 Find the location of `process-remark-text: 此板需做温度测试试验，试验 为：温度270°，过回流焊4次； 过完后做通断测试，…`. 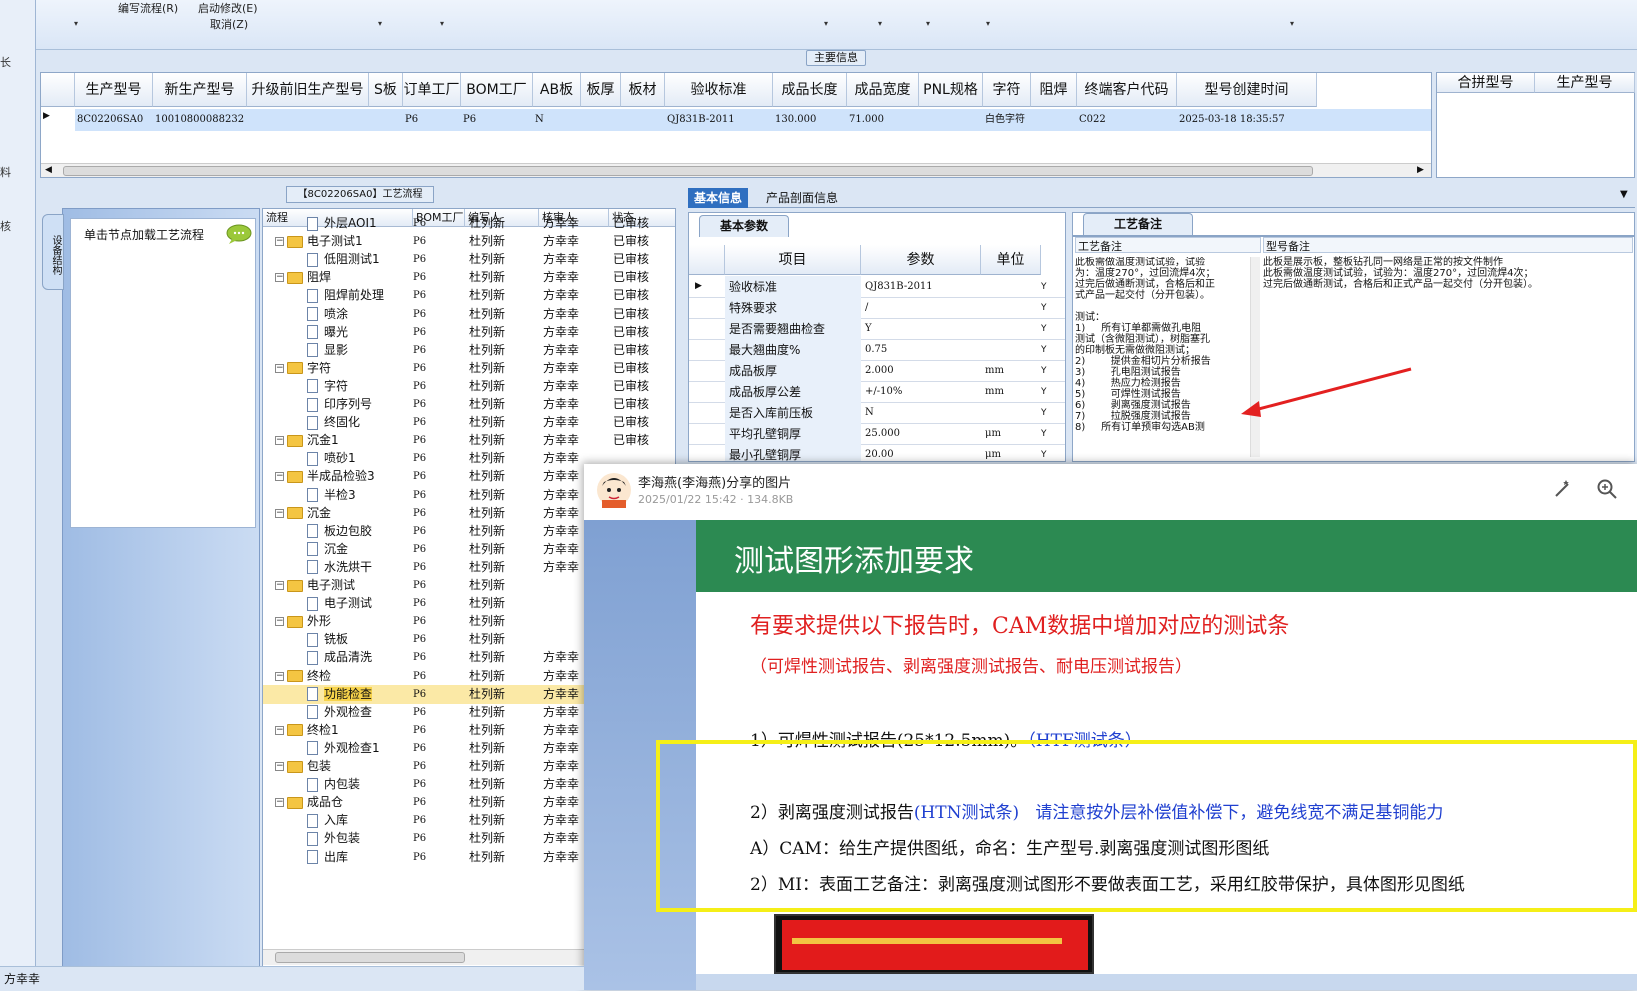

process-remark-text: 此板需做温度测试试验，试验 为：温度270°，过回流焊4次； 过完后做通断测试，… is located at coordinates (1163, 345).